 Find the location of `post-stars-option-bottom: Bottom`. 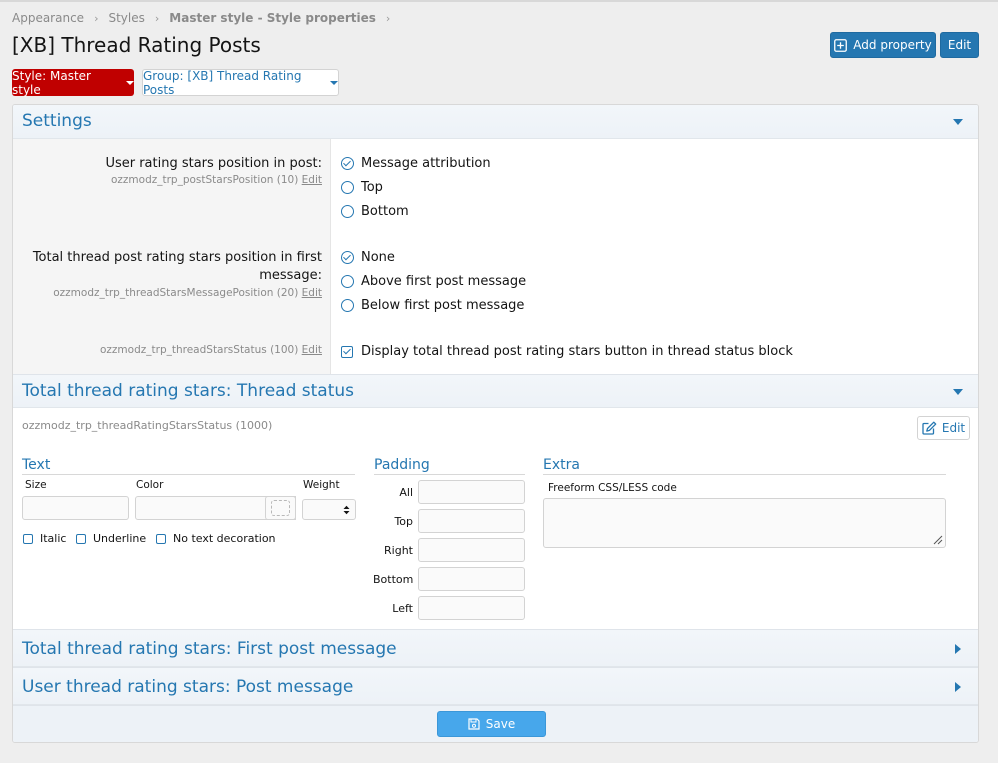

post-stars-option-bottom: Bottom is located at coordinates (375, 211).